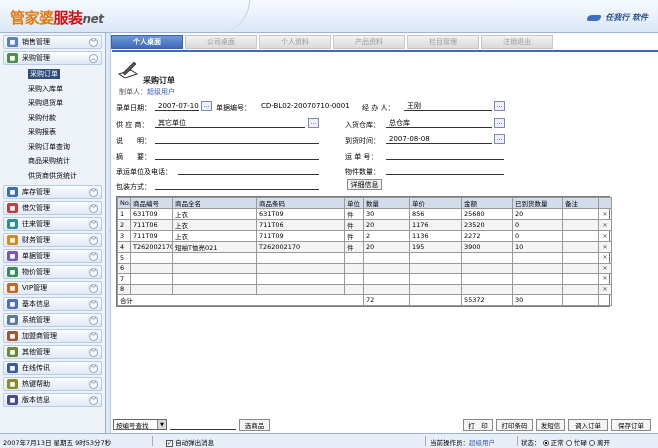 This screenshot has height=448, width=658. Describe the element at coordinates (445, 170) in the screenshot. I see `qty-field` at that location.